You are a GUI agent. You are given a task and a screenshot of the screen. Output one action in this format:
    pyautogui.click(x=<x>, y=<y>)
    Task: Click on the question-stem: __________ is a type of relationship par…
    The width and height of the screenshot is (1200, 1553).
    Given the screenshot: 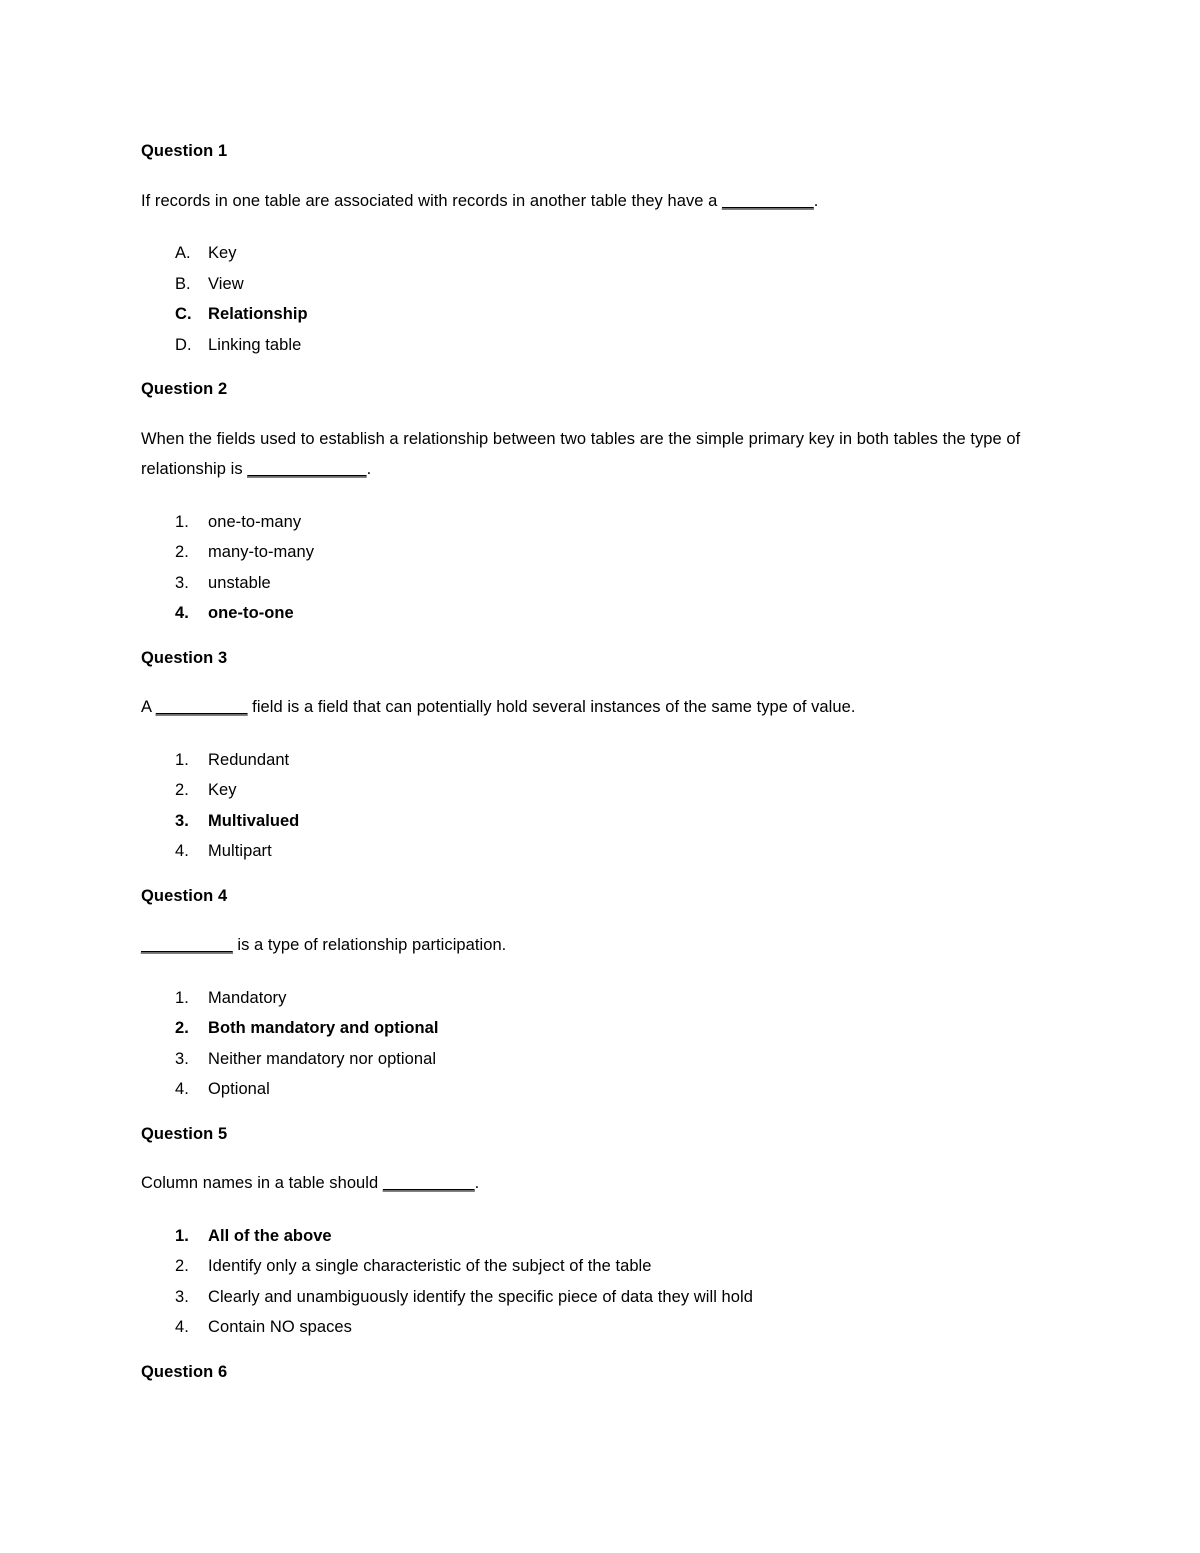 What is the action you would take?
    pyautogui.click(x=596, y=945)
    